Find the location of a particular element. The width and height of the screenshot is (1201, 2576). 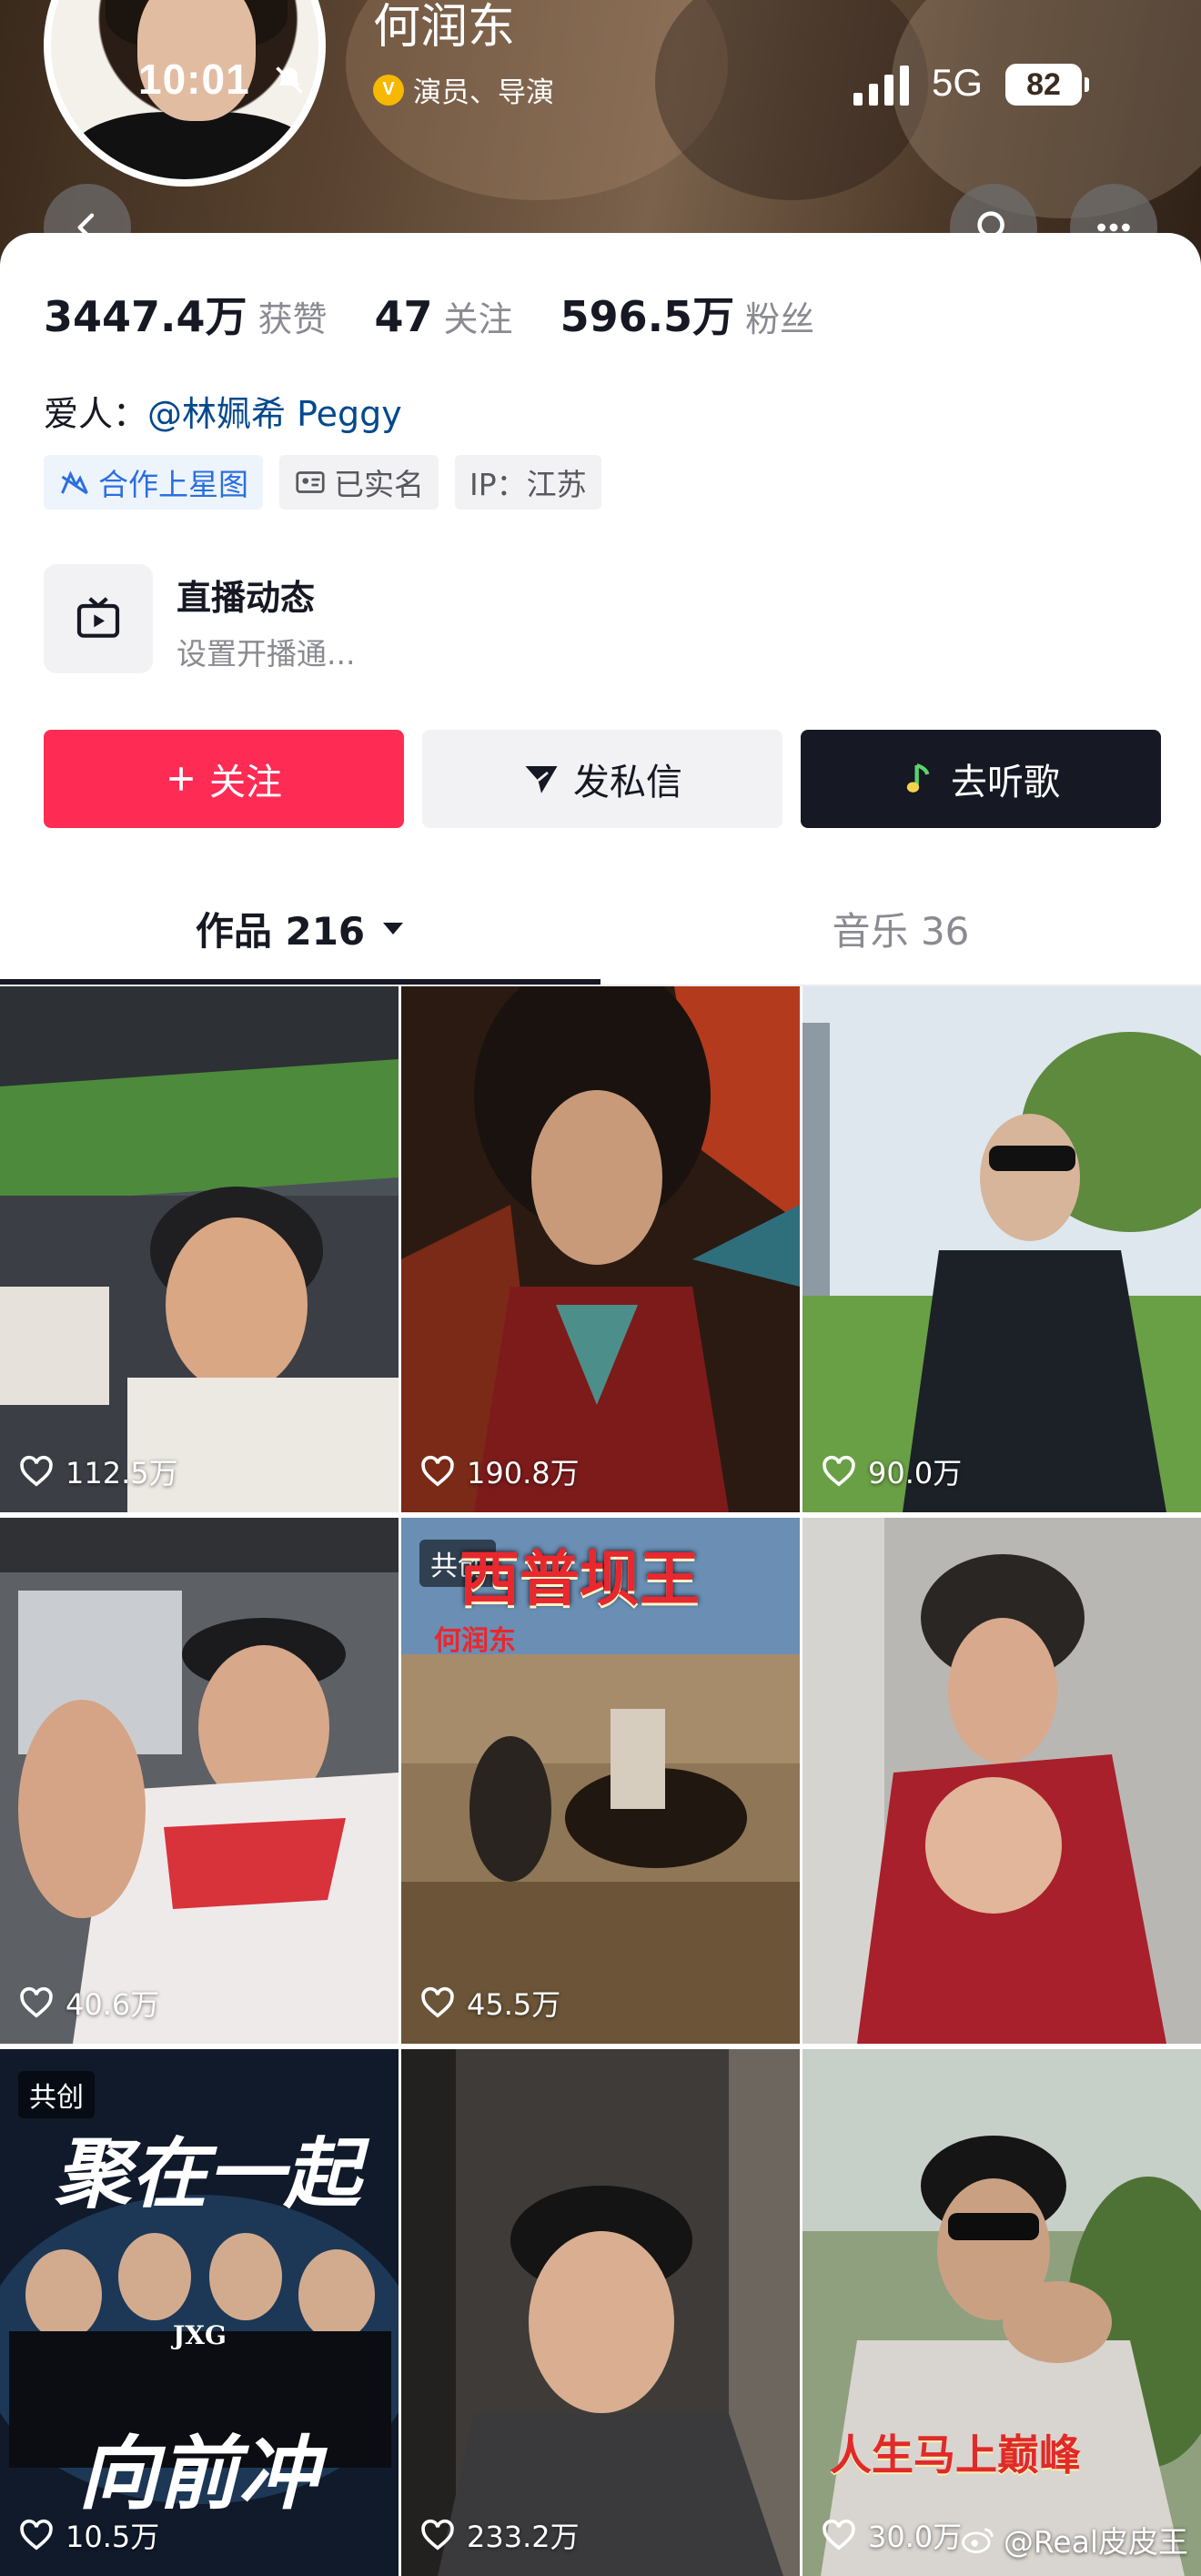

co-creation-badge: 共创 is located at coordinates (56, 2094).